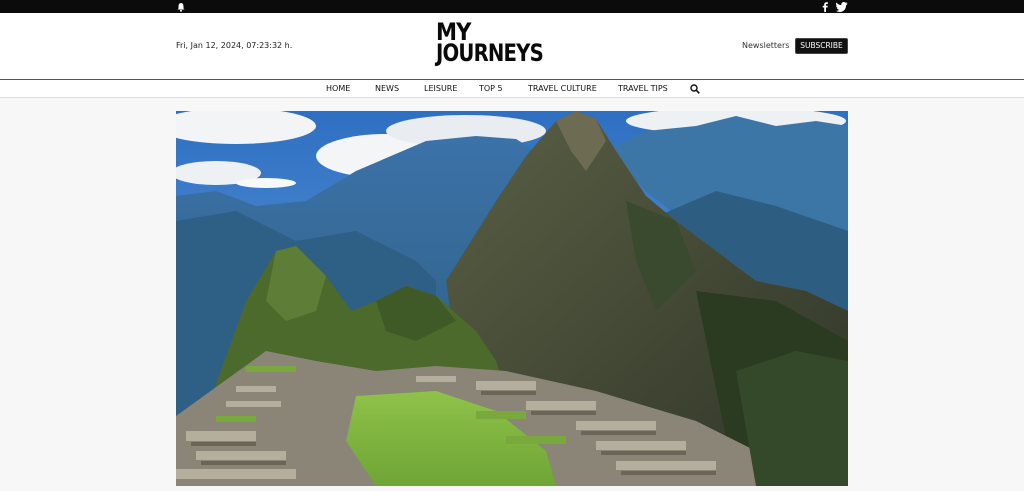 Image resolution: width=1024 pixels, height=491 pixels. What do you see at coordinates (643, 88) in the screenshot?
I see `nav-item-travel-tips: TRAVEL TIPS` at bounding box center [643, 88].